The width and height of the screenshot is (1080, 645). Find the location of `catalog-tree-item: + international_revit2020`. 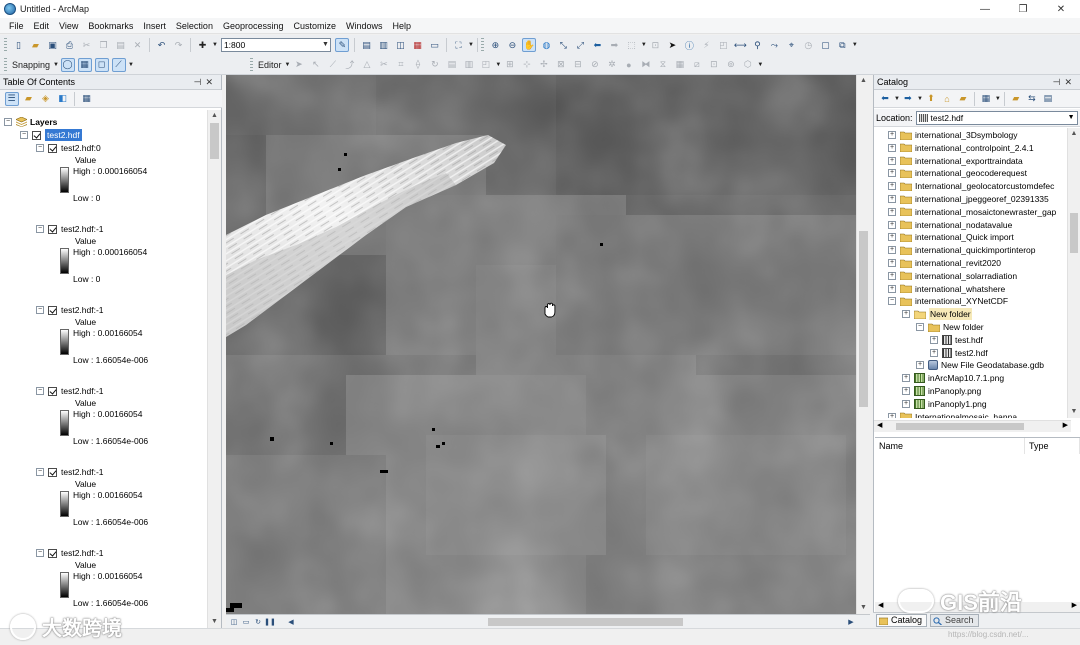

catalog-tree-item: + international_revit2020 is located at coordinates (944, 263).